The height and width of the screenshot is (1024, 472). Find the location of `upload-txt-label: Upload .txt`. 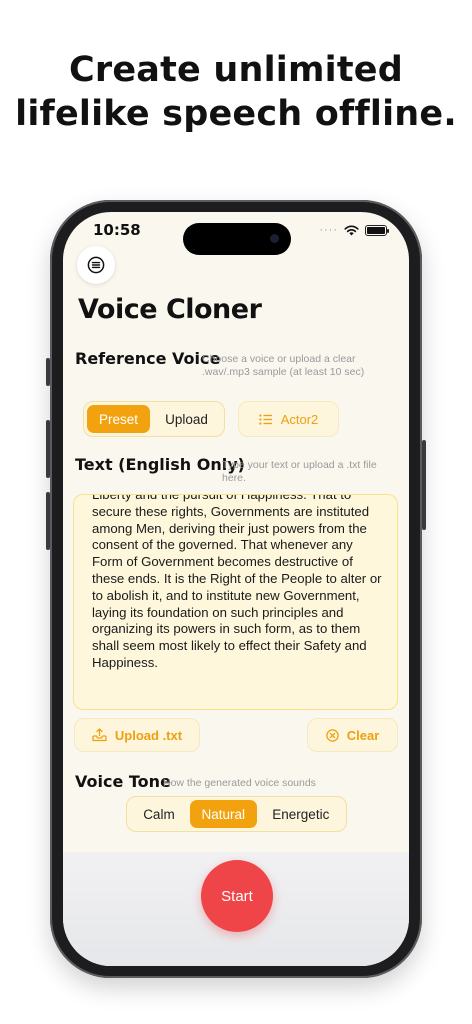

upload-txt-label: Upload .txt is located at coordinates (148, 735).